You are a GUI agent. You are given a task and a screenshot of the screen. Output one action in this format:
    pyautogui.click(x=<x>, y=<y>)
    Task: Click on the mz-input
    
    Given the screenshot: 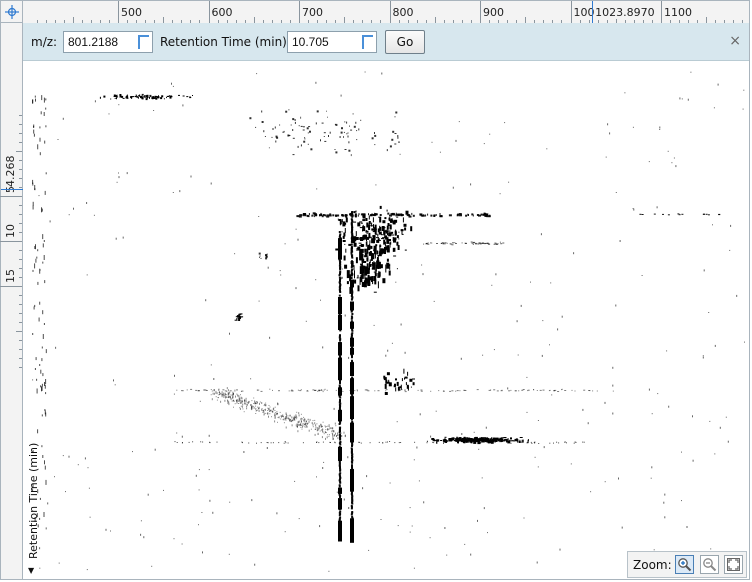 What is the action you would take?
    pyautogui.click(x=104, y=42)
    